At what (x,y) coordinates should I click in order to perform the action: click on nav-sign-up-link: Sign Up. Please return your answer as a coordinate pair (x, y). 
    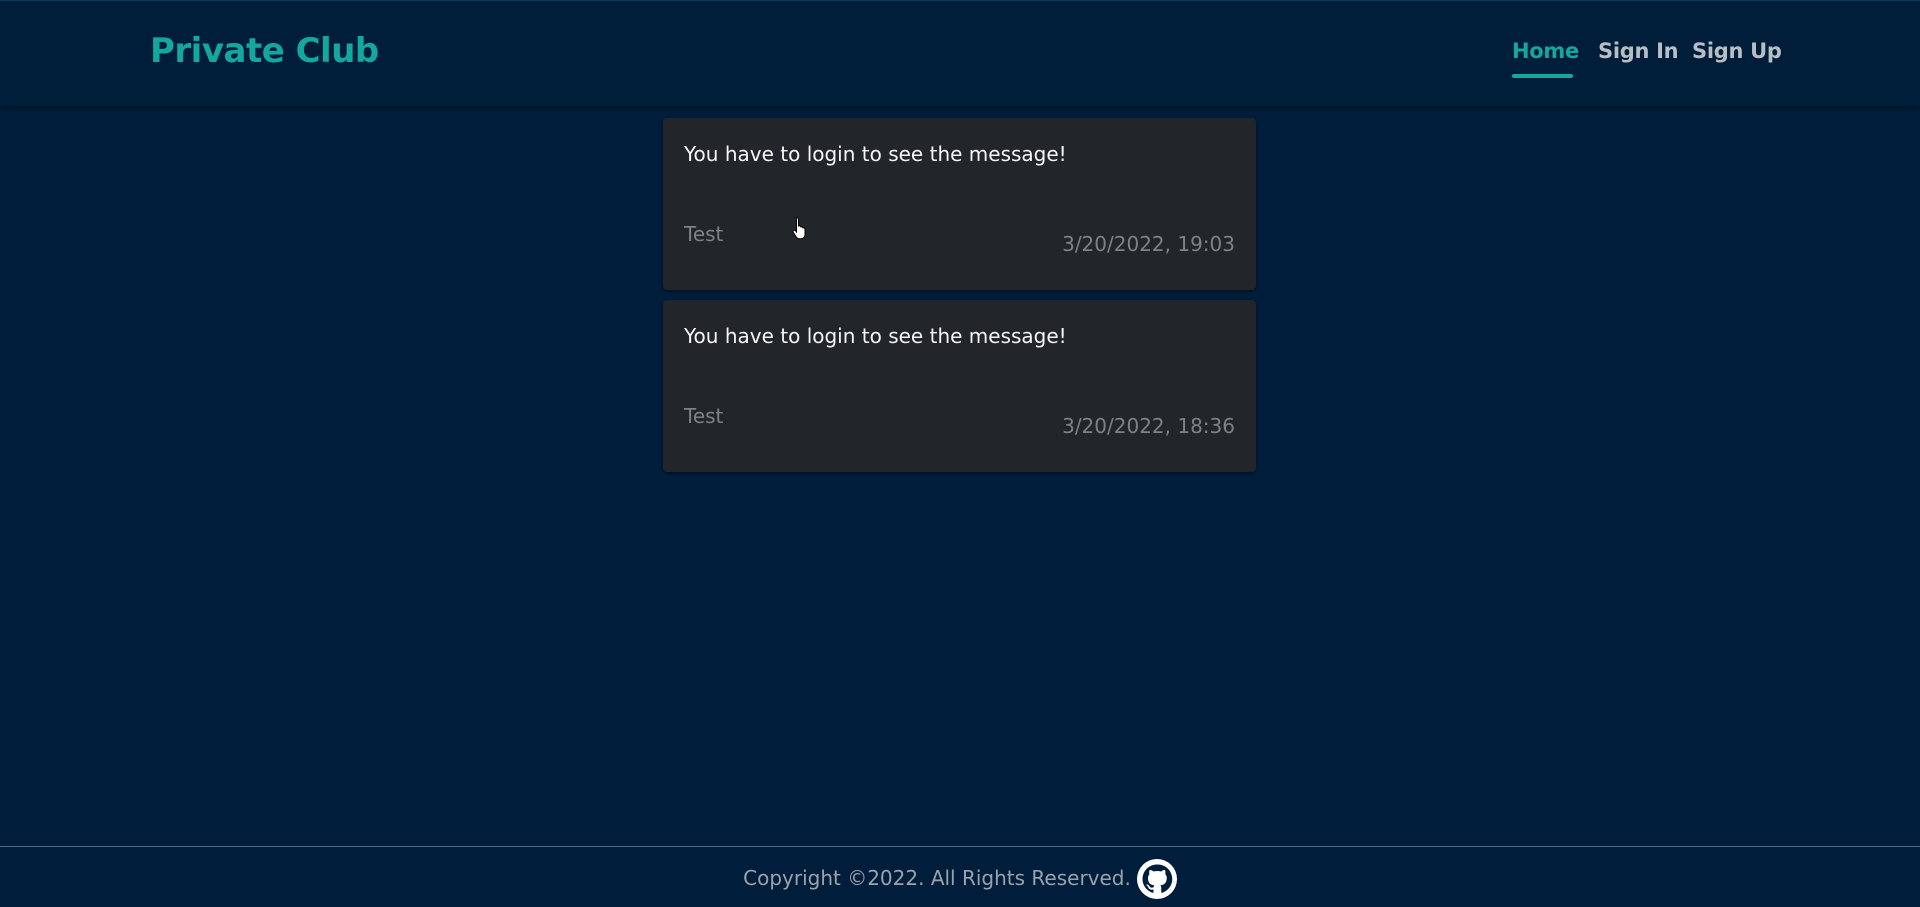
    Looking at the image, I should click on (1737, 51).